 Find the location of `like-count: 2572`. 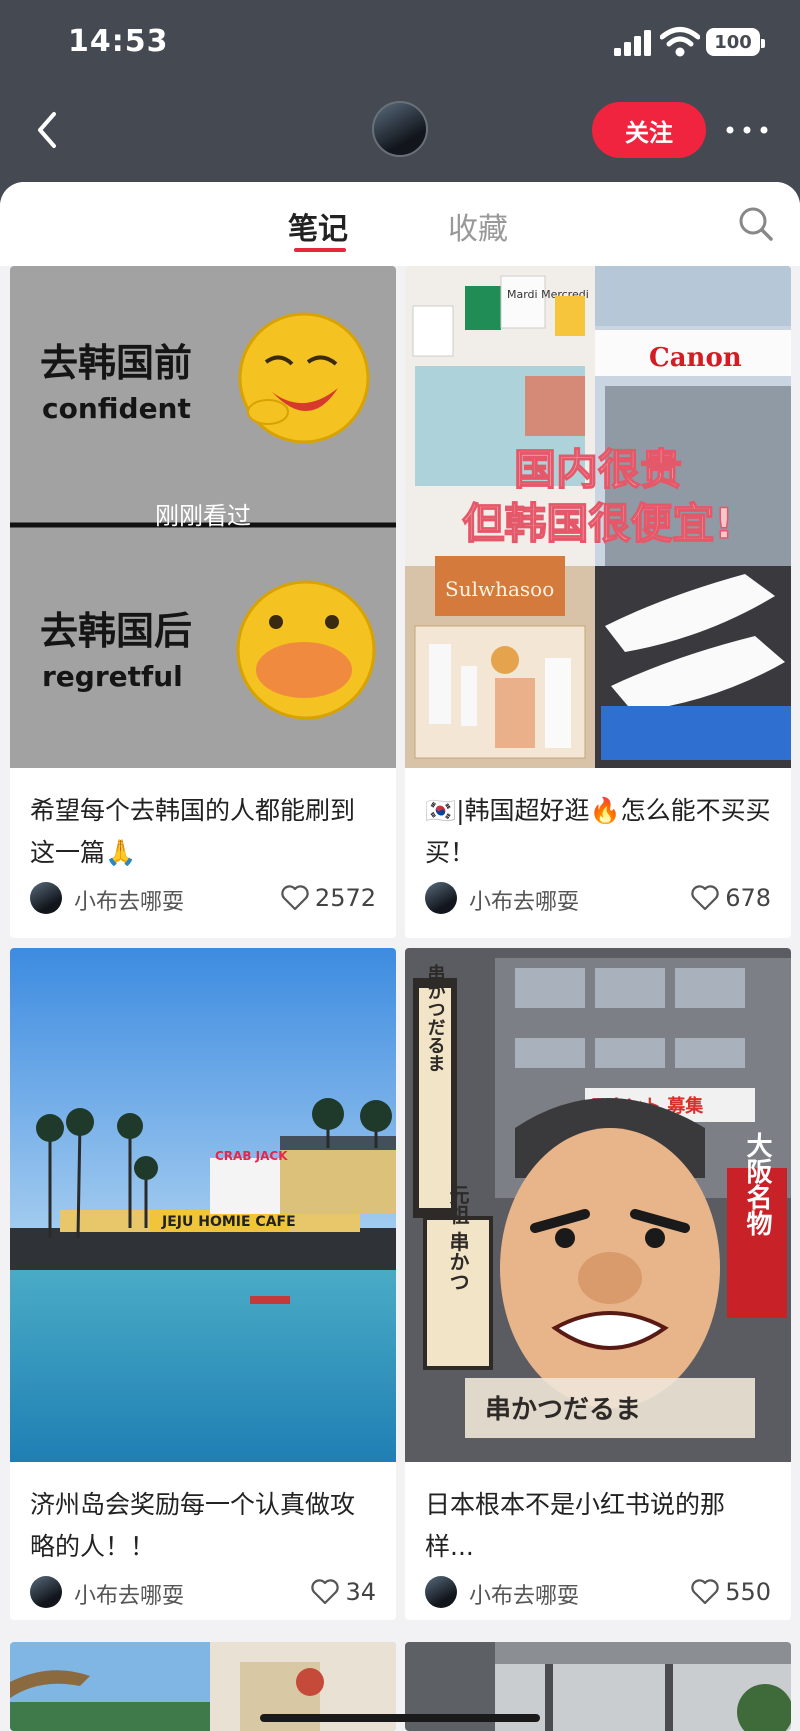

like-count: 2572 is located at coordinates (345, 898).